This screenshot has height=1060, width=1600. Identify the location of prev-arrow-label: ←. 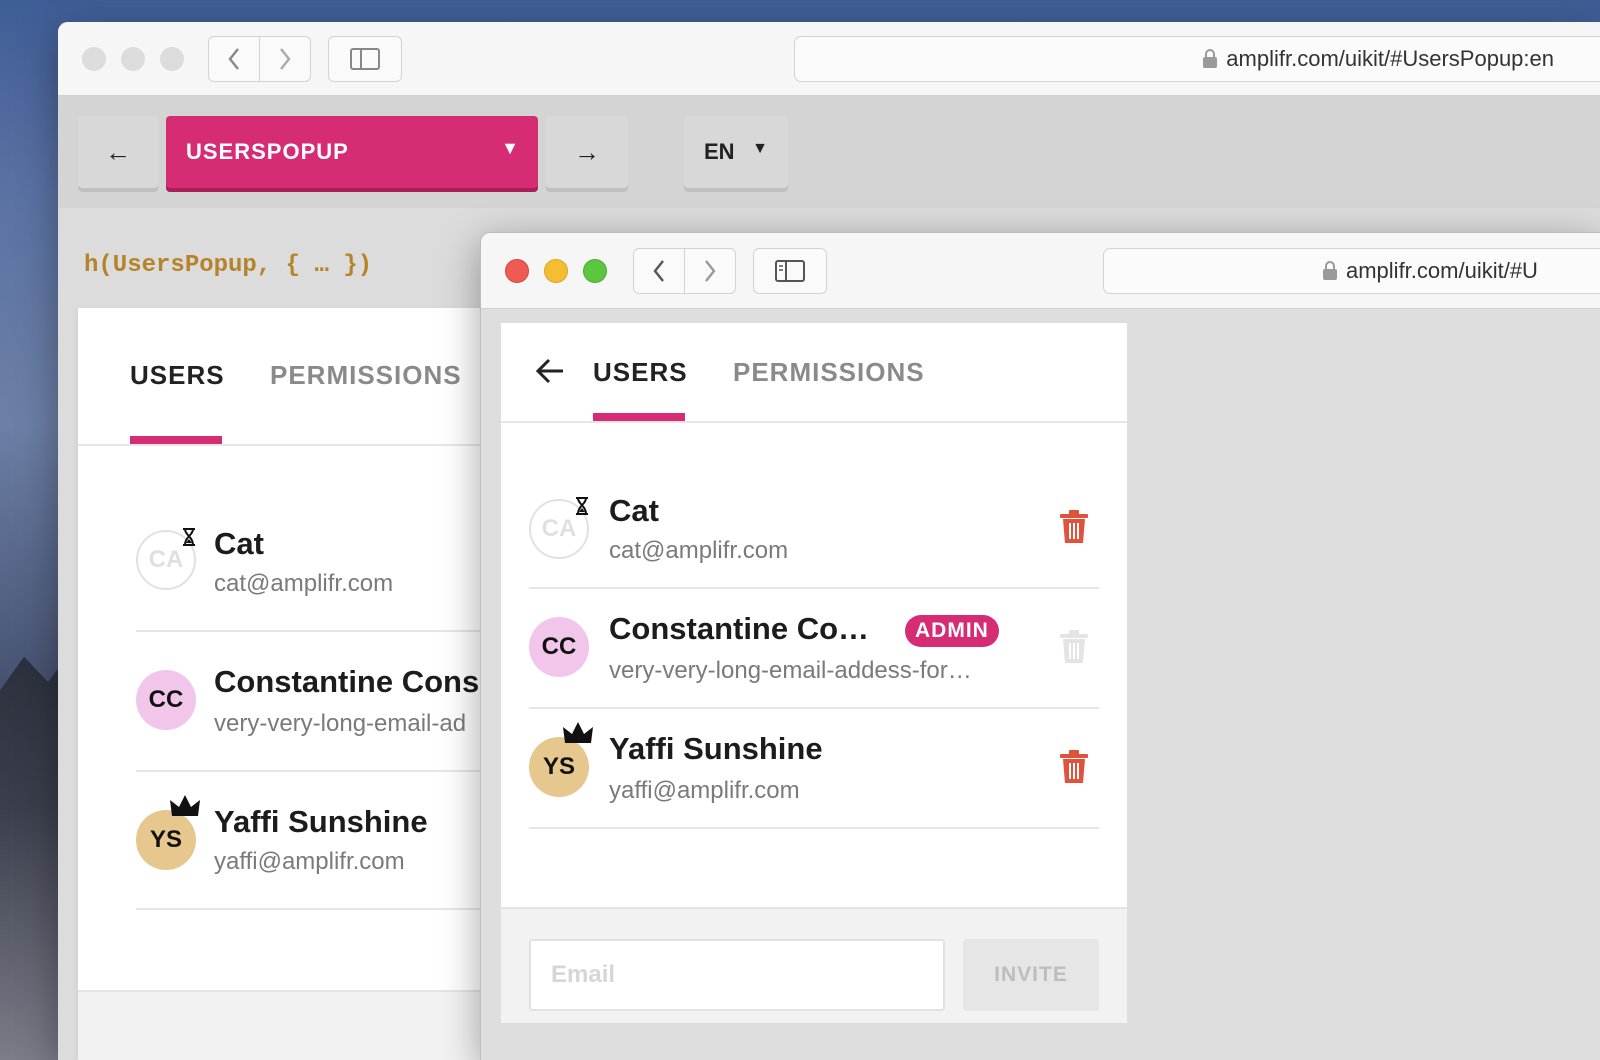
(118, 151).